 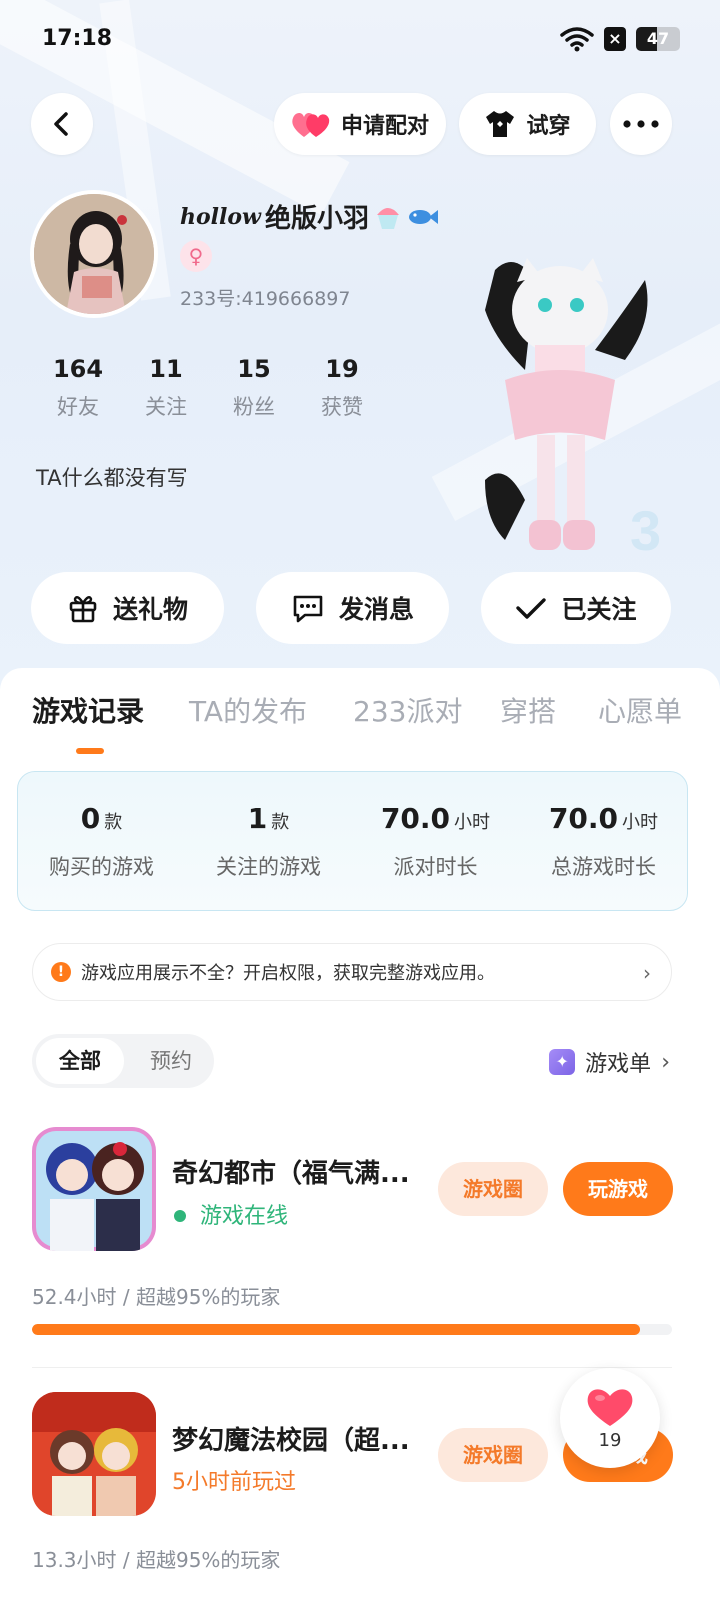 I want to click on more-button, so click(x=641, y=124).